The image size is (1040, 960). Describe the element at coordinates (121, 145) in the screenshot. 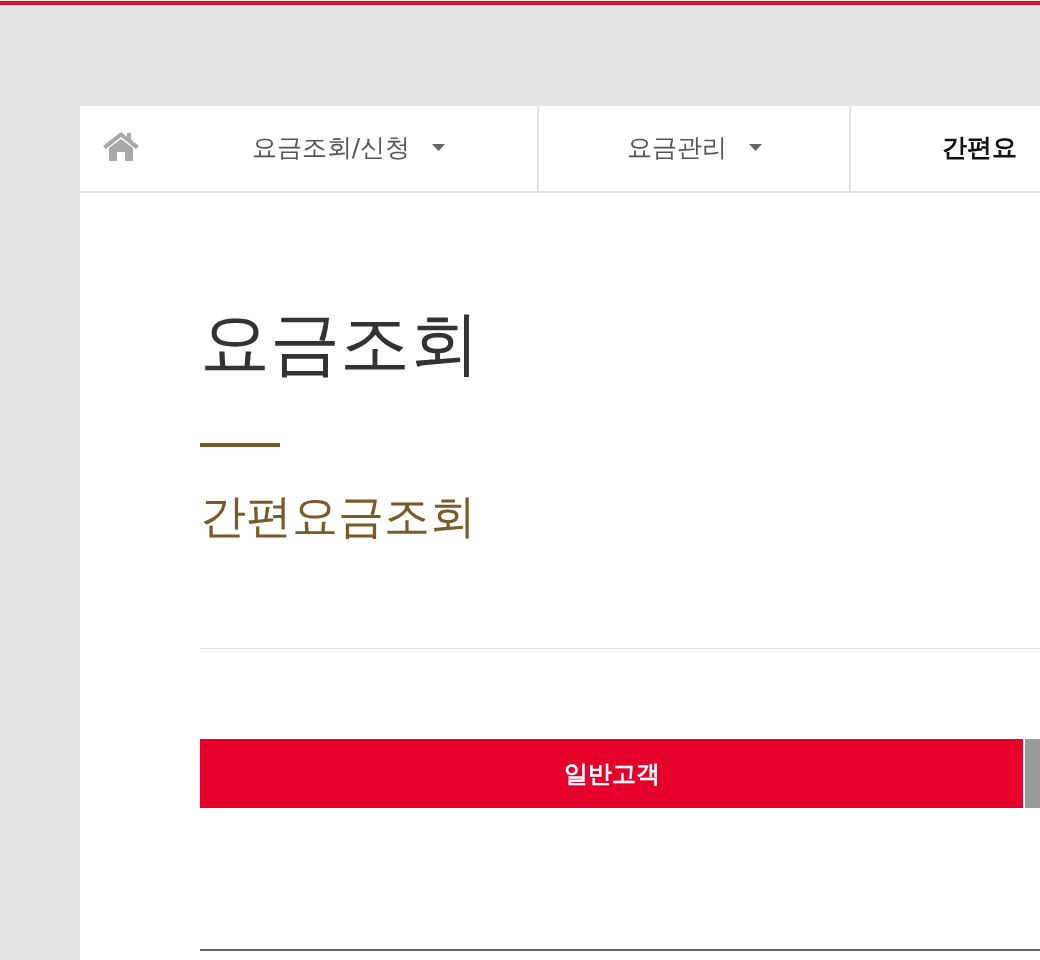

I see `home-icon` at that location.